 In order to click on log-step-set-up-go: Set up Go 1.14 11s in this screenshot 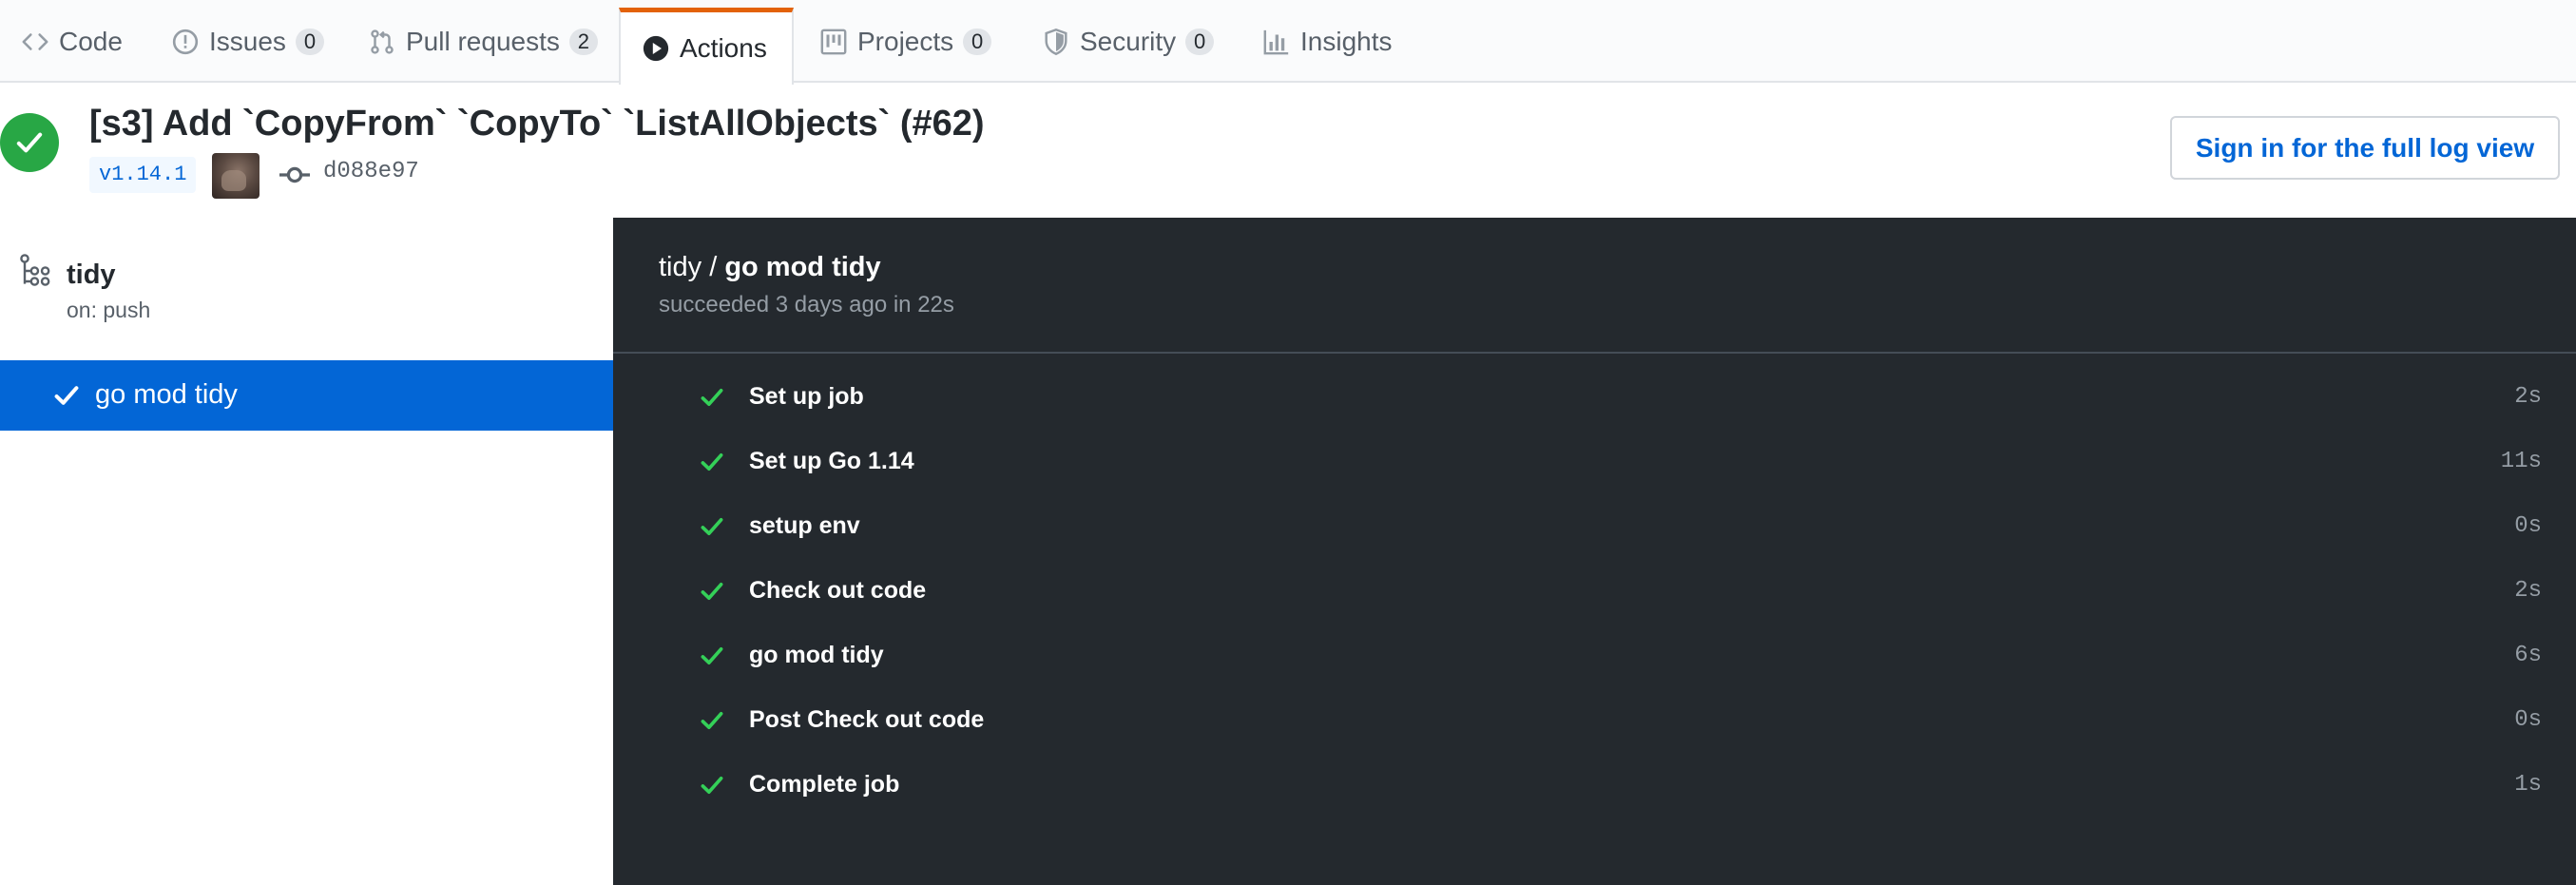, I will do `click(1595, 462)`.